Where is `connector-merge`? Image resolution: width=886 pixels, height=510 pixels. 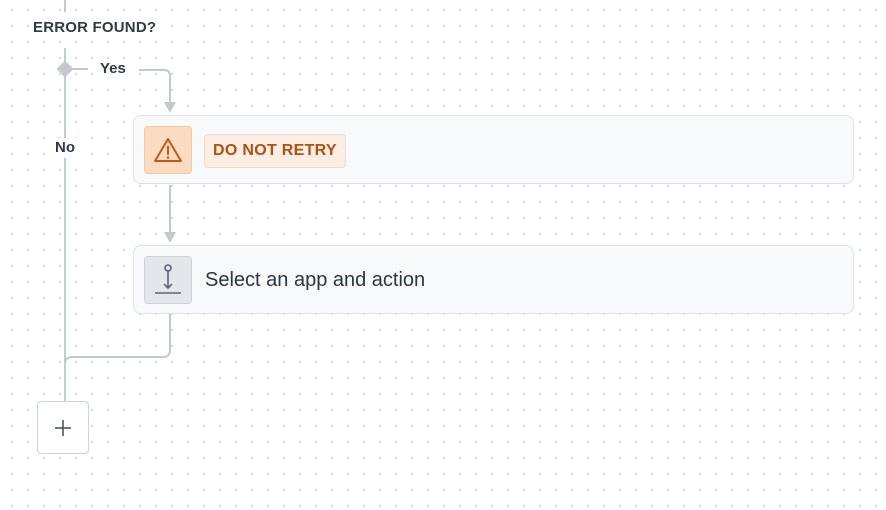 connector-merge is located at coordinates (117, 339).